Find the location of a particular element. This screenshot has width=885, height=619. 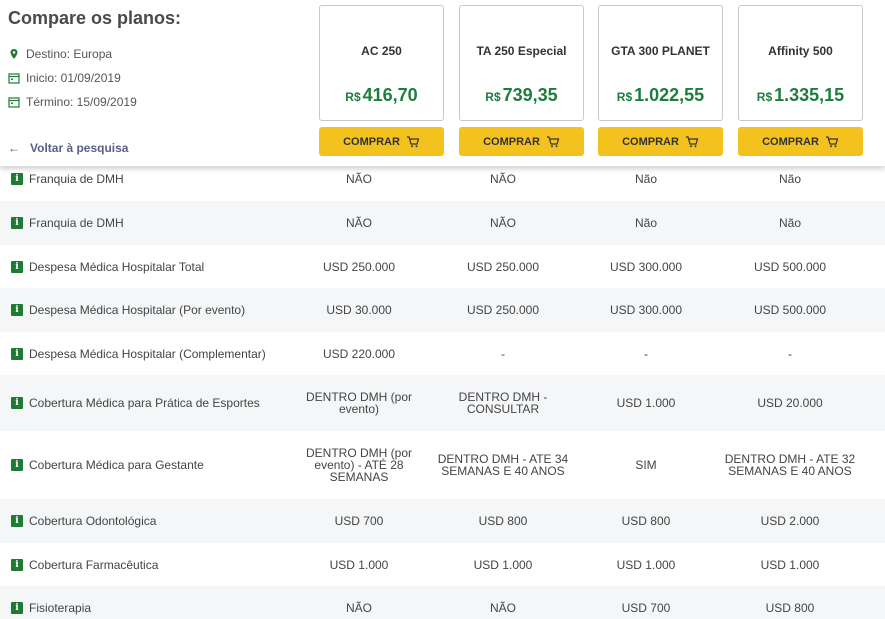

back-link-label: Voltar à pesquisa is located at coordinates (79, 148).